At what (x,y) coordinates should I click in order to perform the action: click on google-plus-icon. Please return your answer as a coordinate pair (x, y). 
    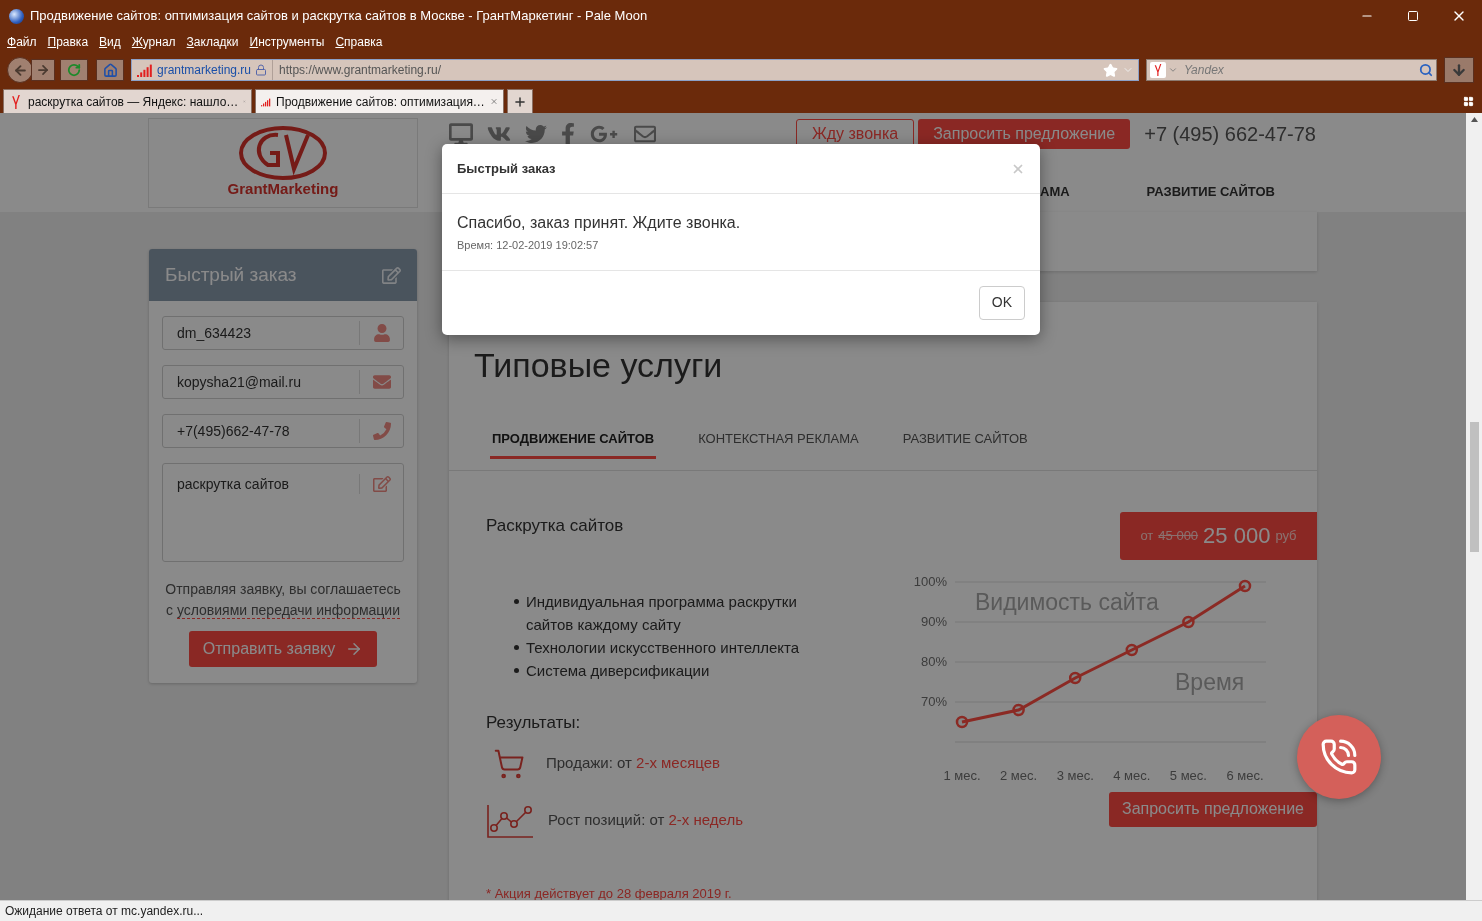
    Looking at the image, I should click on (604, 134).